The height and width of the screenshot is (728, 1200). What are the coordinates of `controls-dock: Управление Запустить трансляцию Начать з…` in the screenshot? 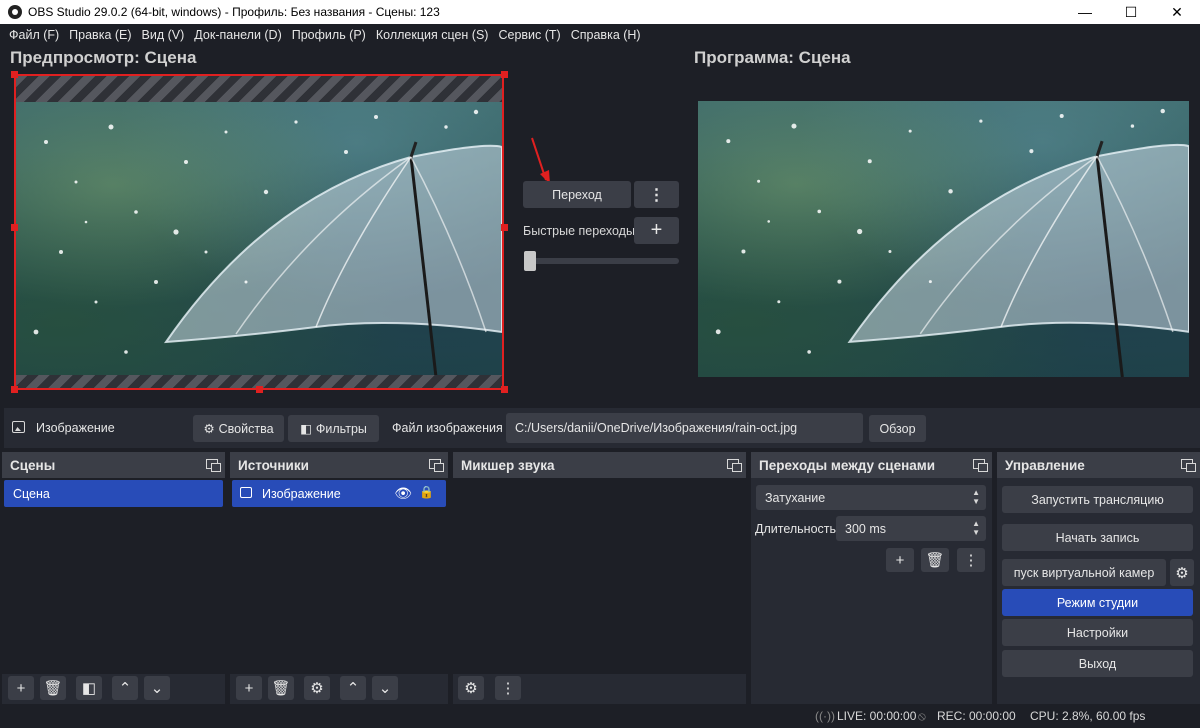 It's located at (1098, 578).